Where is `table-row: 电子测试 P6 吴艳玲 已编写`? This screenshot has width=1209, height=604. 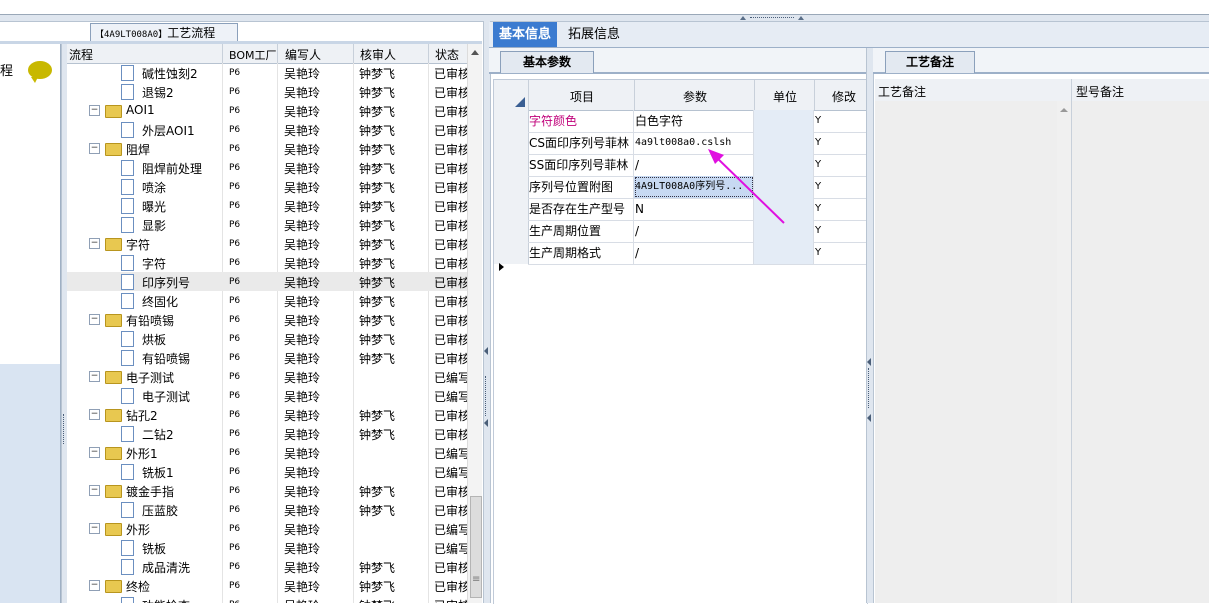 table-row: 电子测试 P6 吴艳玲 已编写 is located at coordinates (274, 395).